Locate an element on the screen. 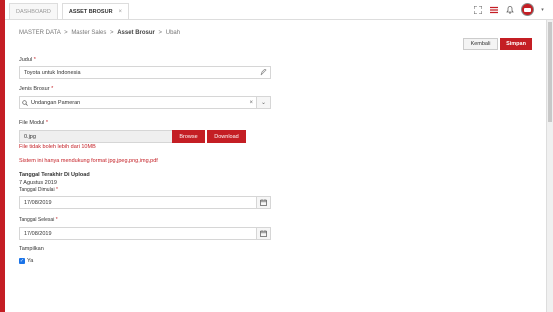 The width and height of the screenshot is (553, 312). tanggal-selesai-value: 17/08/2019 is located at coordinates (38, 233).